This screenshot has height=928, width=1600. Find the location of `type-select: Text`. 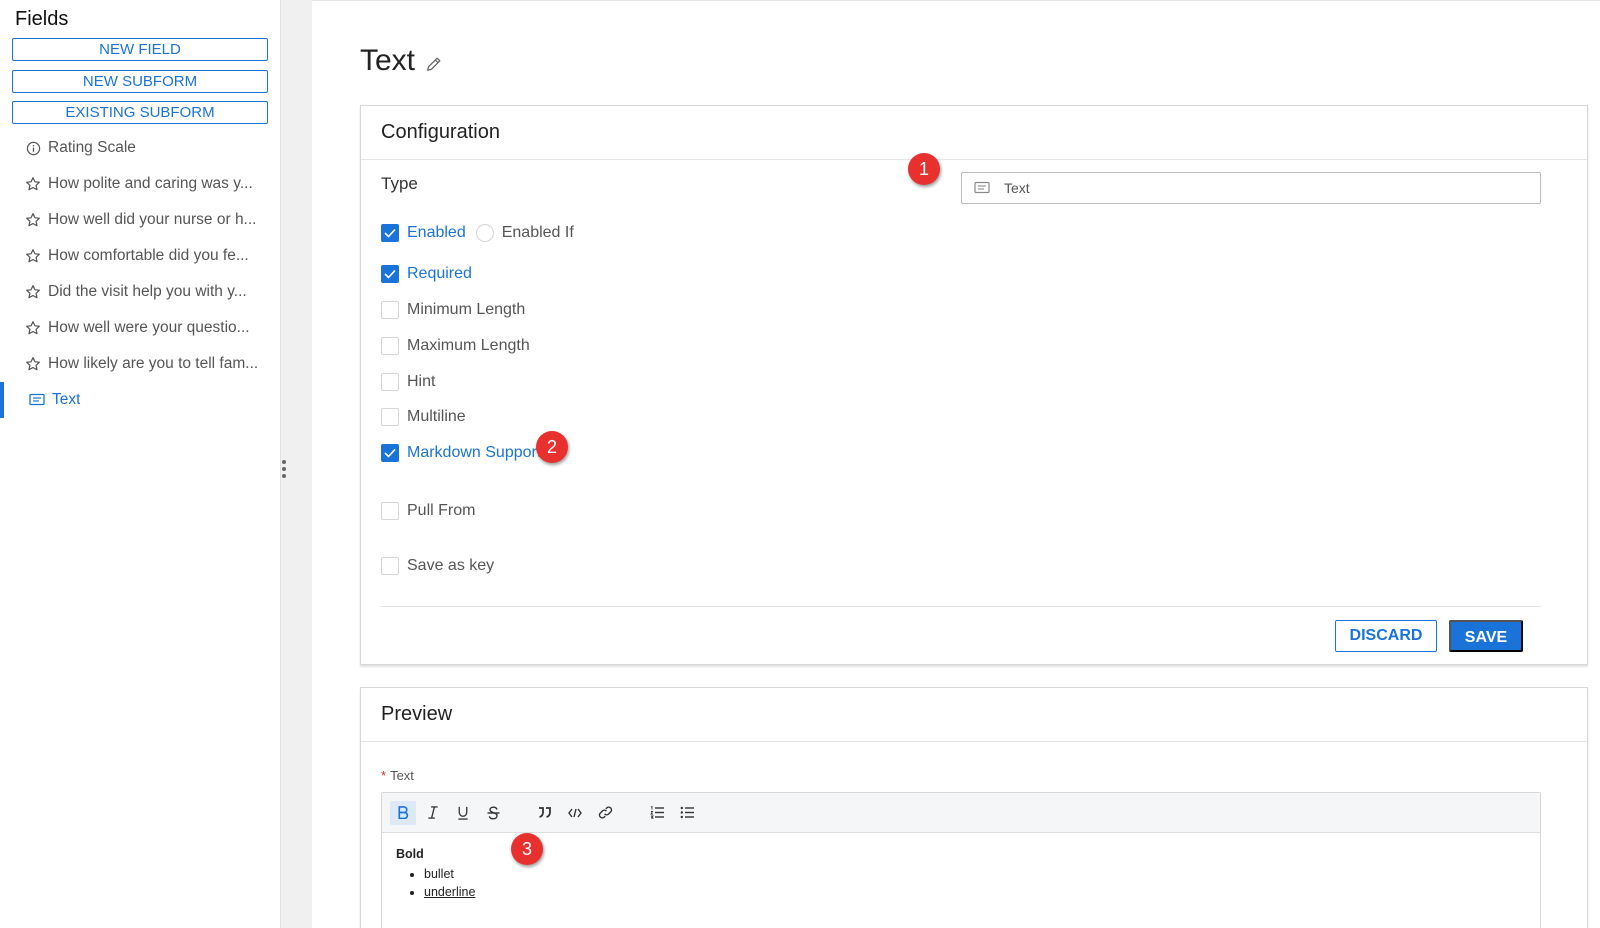

type-select: Text is located at coordinates (1251, 188).